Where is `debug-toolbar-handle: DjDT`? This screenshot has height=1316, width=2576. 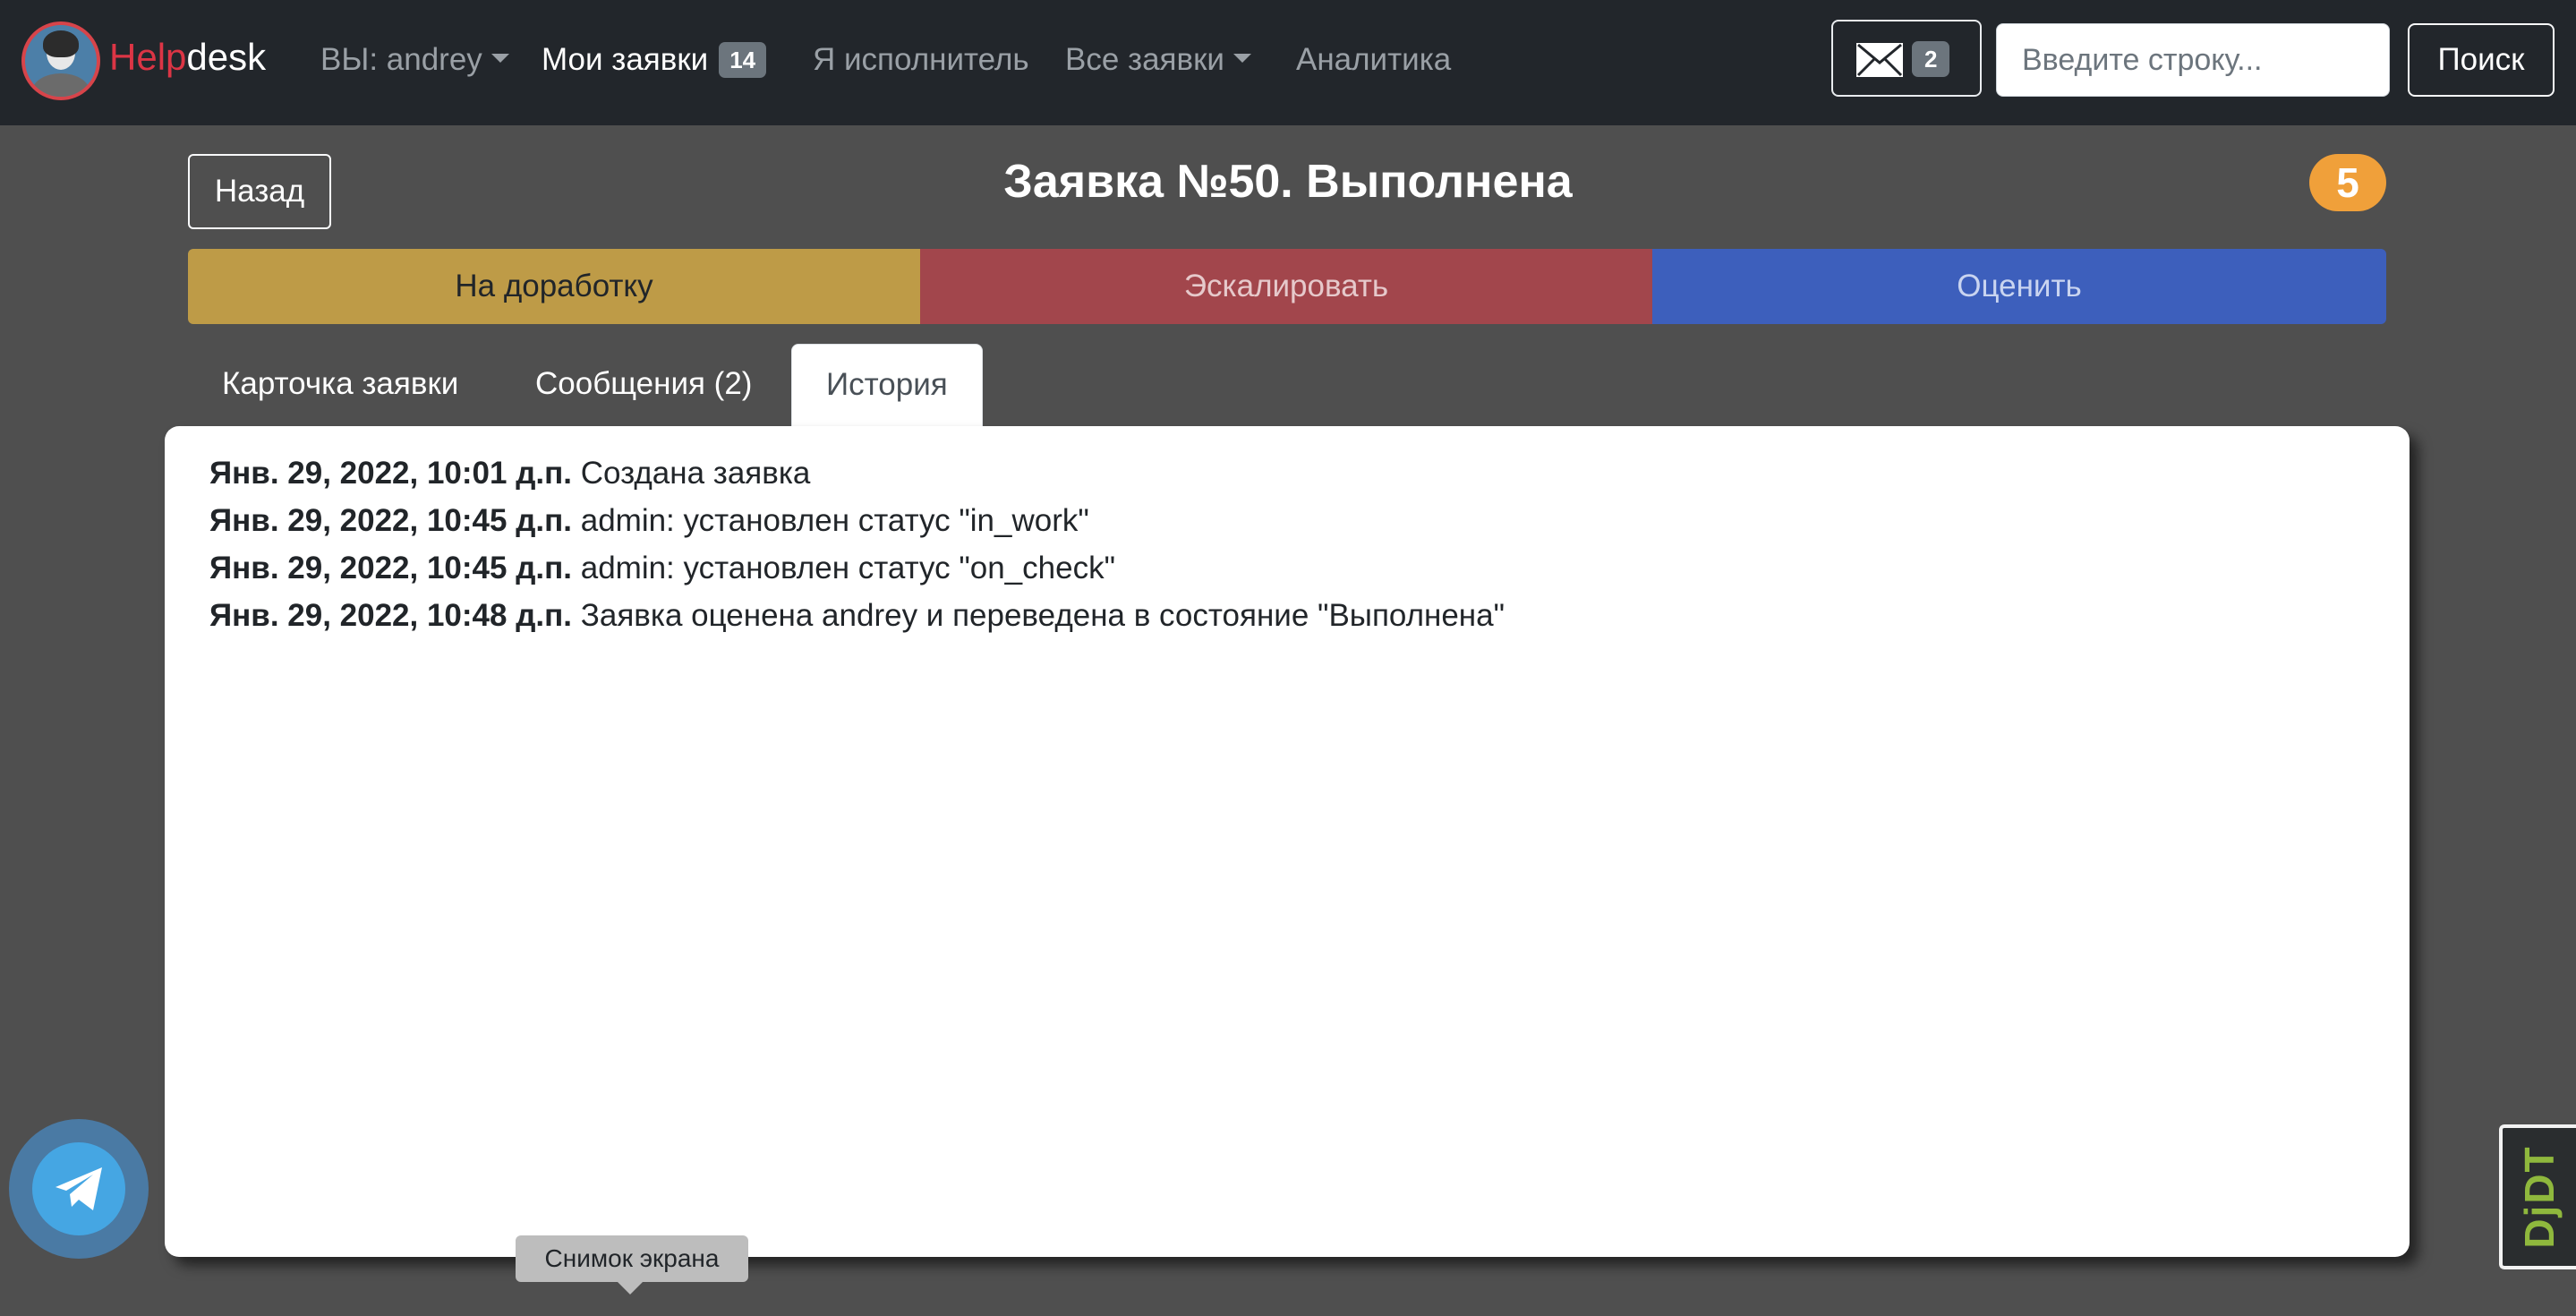
debug-toolbar-handle: DjDT is located at coordinates (2537, 1196).